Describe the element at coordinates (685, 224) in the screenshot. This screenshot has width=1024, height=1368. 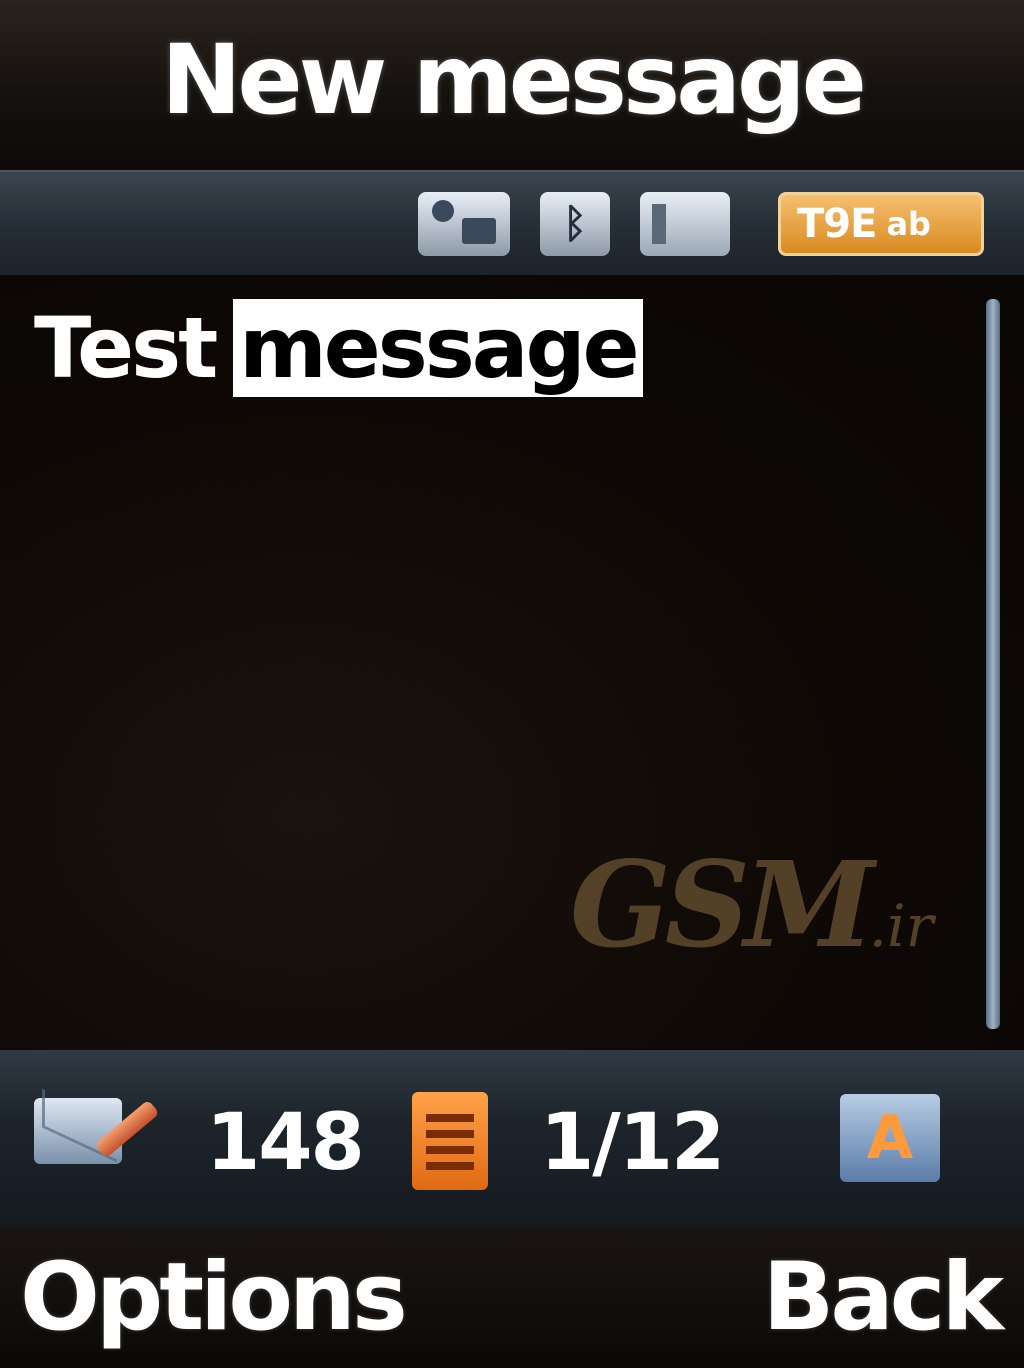
I see `memory-card-icon` at that location.